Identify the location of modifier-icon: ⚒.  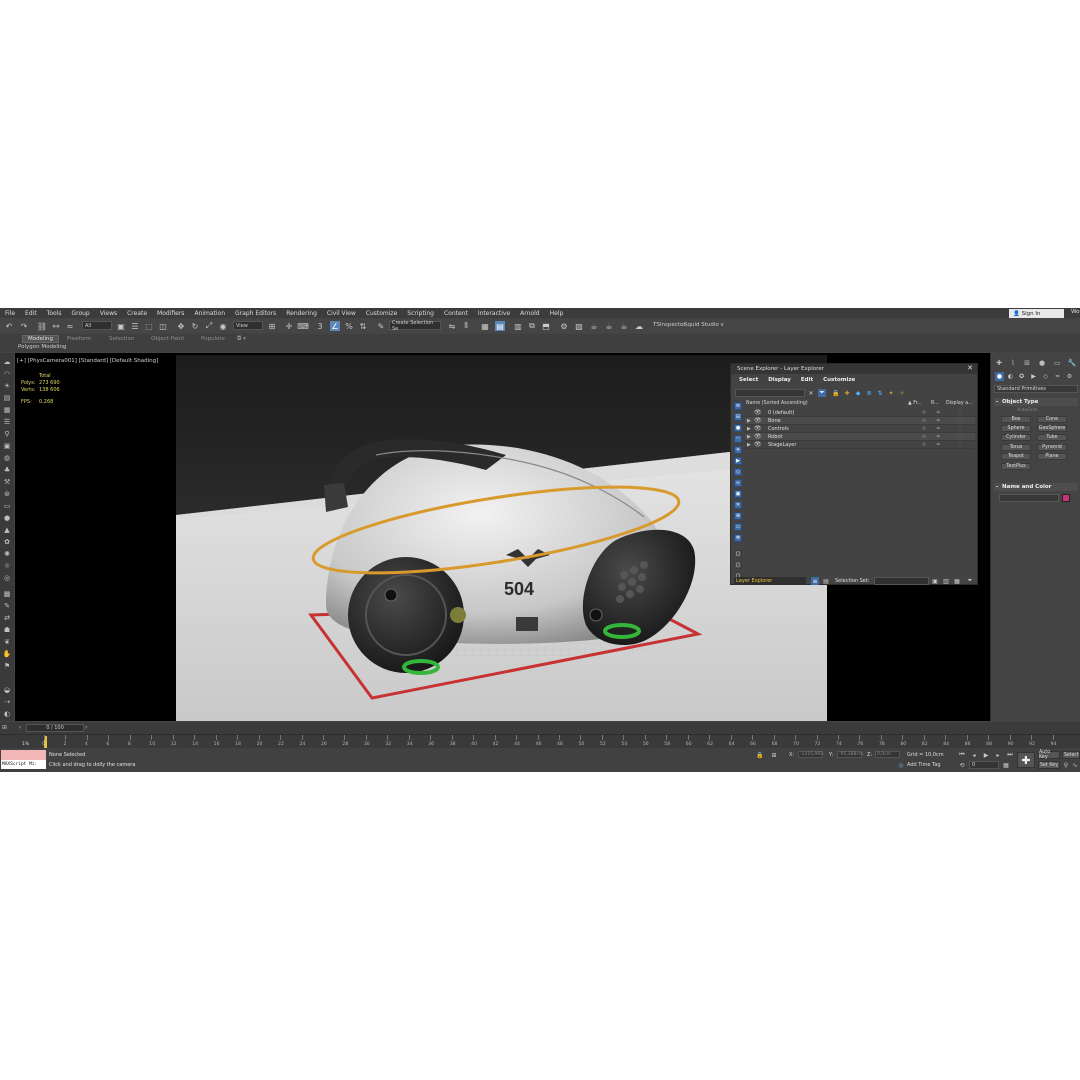
(7, 481).